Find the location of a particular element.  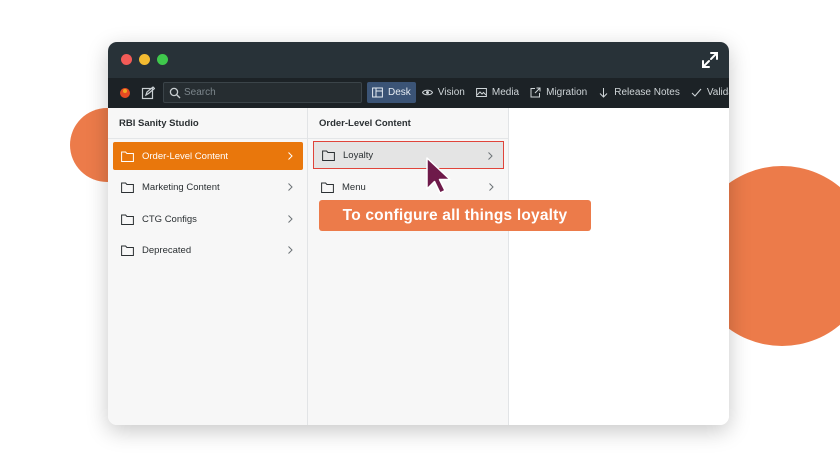

mouse-cursor-icon is located at coordinates (438, 175).